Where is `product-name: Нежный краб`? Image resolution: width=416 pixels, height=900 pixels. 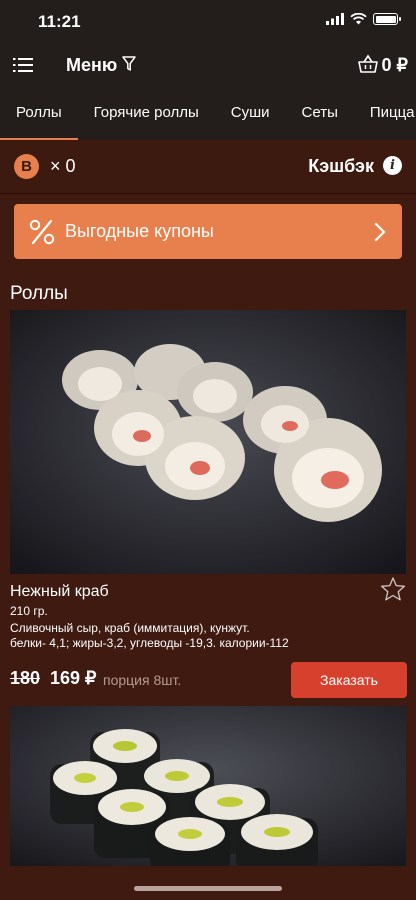
product-name: Нежный краб is located at coordinates (59, 591).